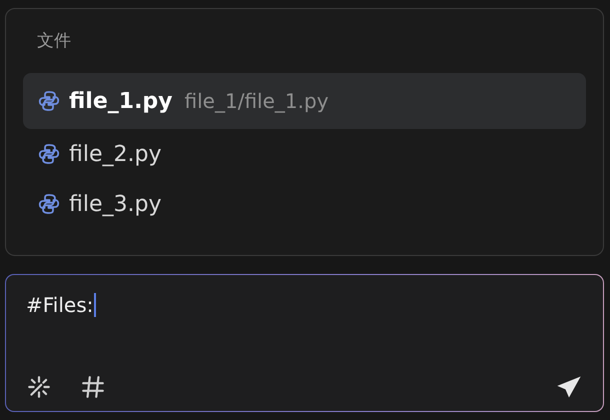 This screenshot has width=610, height=420. What do you see at coordinates (304, 204) in the screenshot?
I see `file-item: file_3.py` at bounding box center [304, 204].